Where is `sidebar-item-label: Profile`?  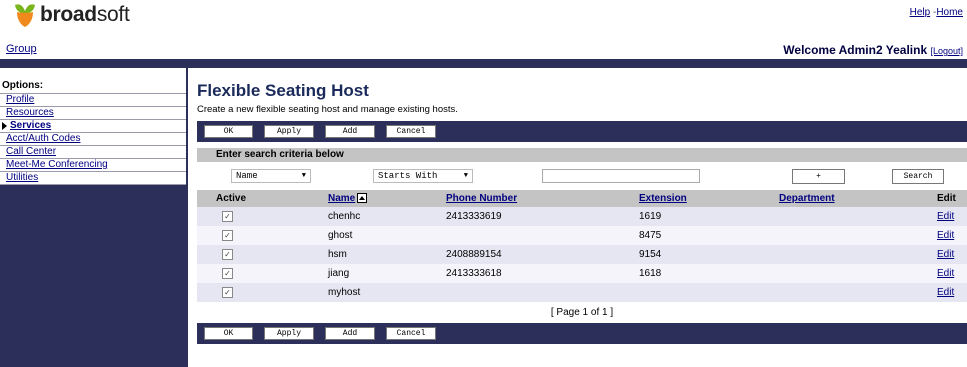 sidebar-item-label: Profile is located at coordinates (20, 100).